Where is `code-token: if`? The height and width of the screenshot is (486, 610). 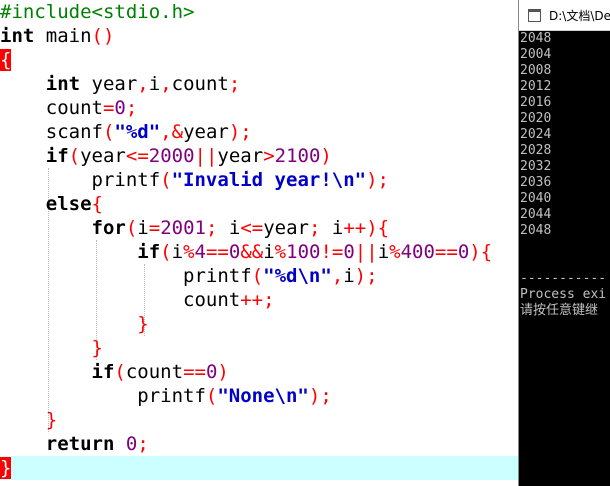 code-token: if is located at coordinates (57, 156).